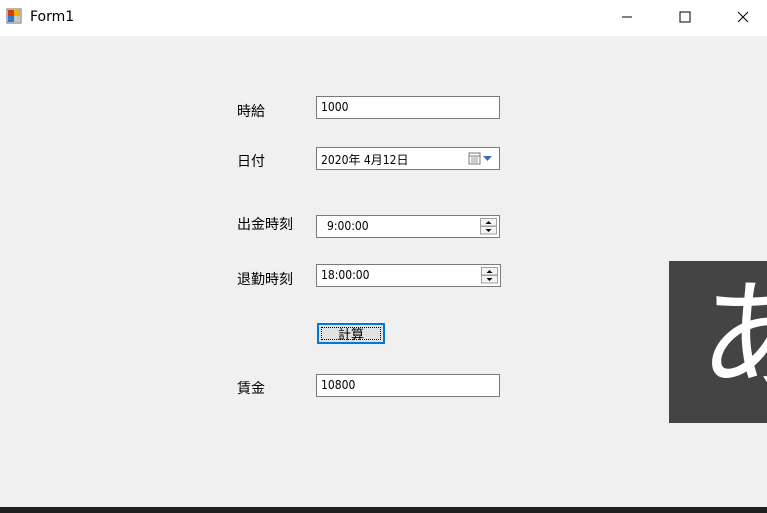  Describe the element at coordinates (489, 275) in the screenshot. I see `clock-out-spinner-icon` at that location.